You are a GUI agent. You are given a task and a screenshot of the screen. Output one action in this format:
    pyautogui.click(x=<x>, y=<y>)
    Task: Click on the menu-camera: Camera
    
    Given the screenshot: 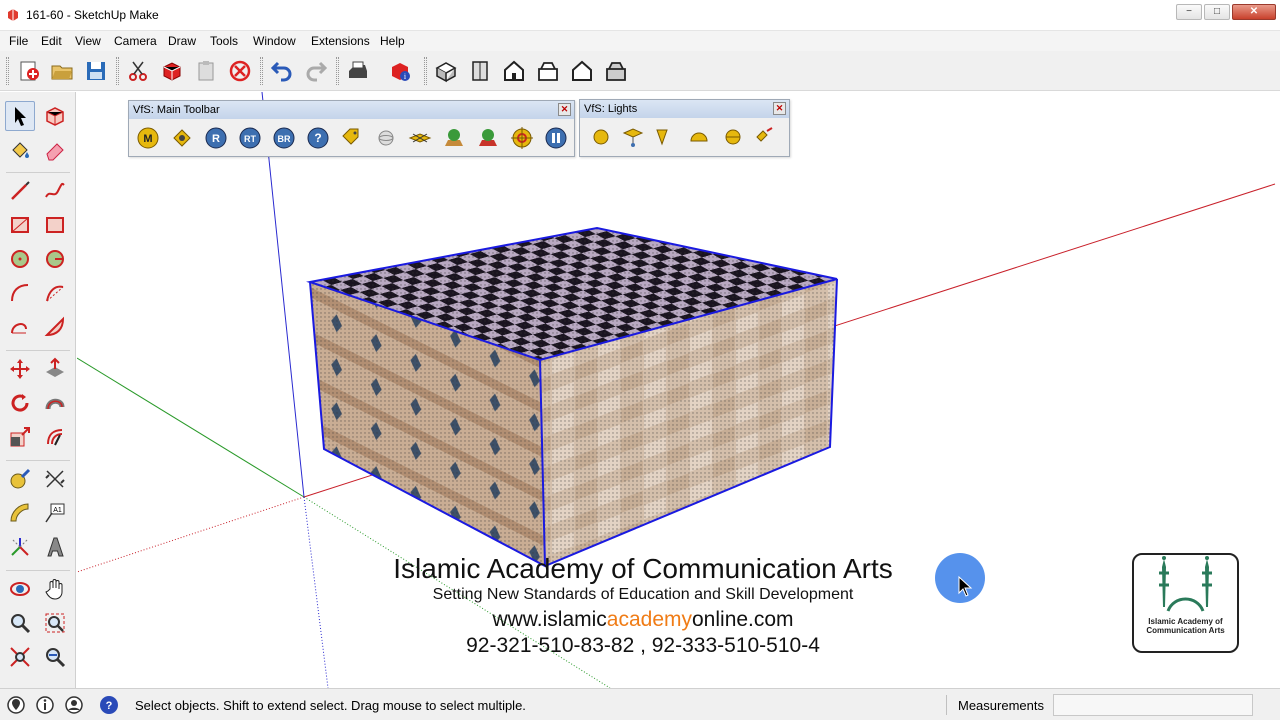 What is the action you would take?
    pyautogui.click(x=135, y=41)
    